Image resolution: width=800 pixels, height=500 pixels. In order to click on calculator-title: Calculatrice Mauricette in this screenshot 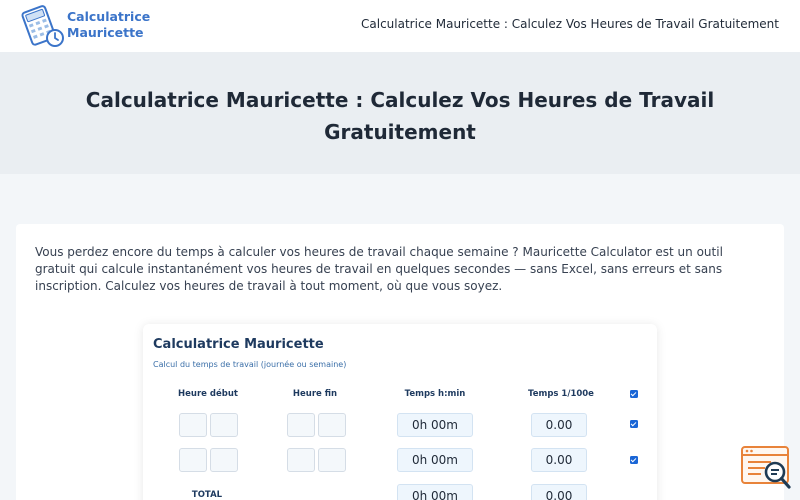, I will do `click(238, 344)`.